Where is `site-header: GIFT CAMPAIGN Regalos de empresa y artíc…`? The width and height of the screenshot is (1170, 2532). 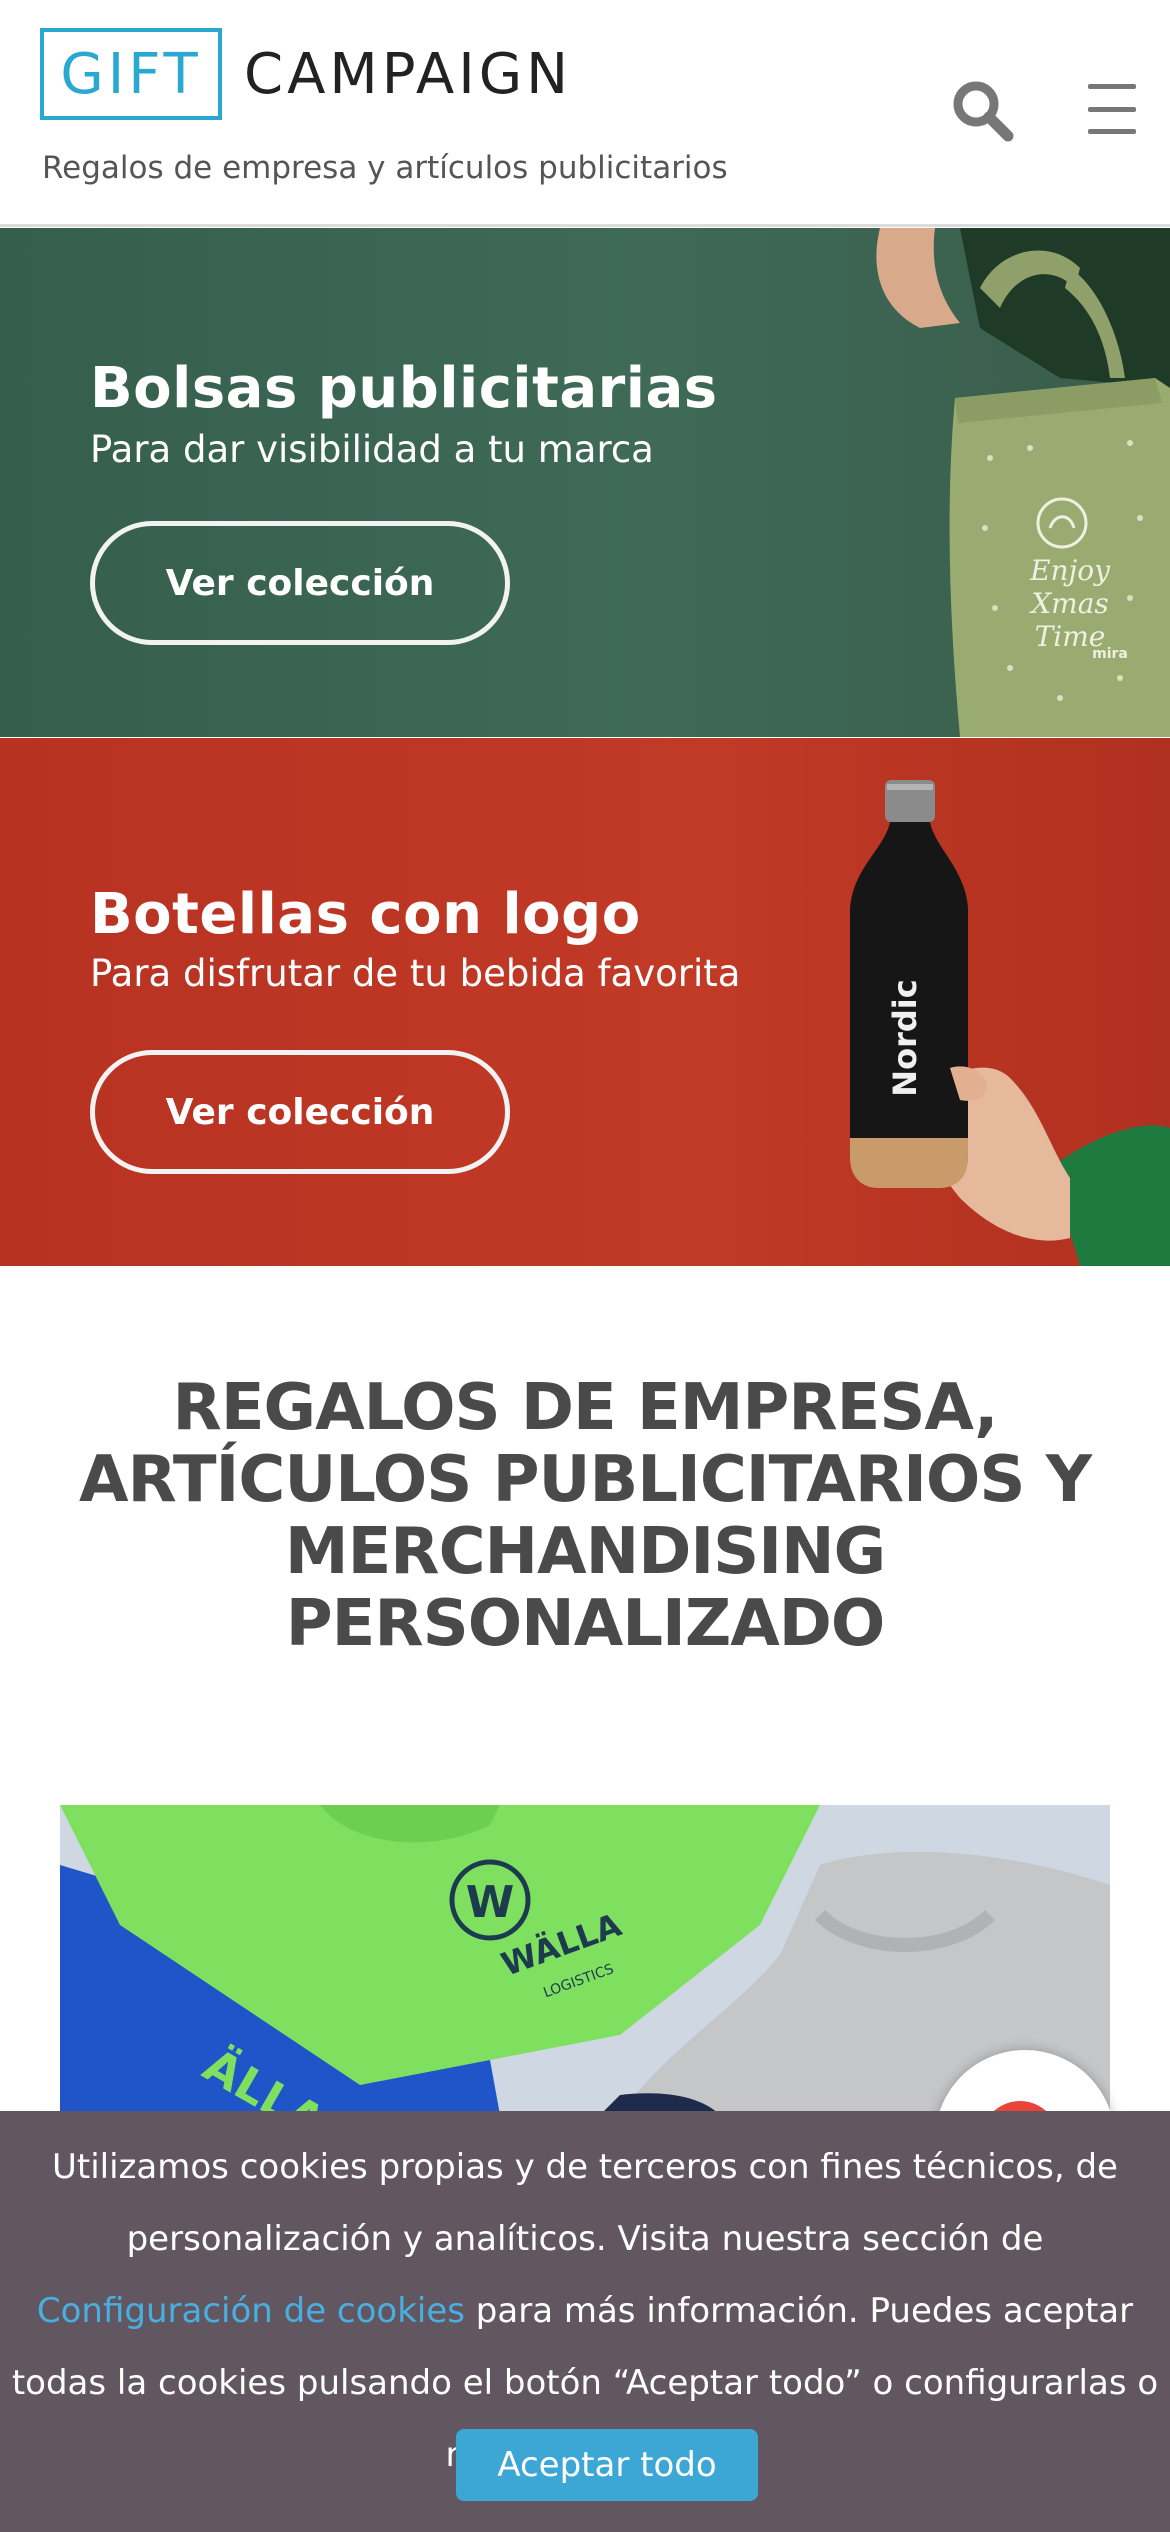 site-header: GIFT CAMPAIGN Regalos de empresa y artíc… is located at coordinates (585, 113).